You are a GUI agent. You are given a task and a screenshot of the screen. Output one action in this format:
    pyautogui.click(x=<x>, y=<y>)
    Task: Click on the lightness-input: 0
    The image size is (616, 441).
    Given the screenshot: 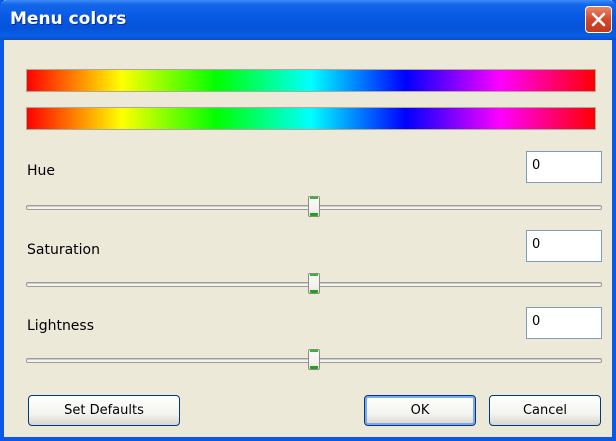 What is the action you would take?
    pyautogui.click(x=564, y=323)
    